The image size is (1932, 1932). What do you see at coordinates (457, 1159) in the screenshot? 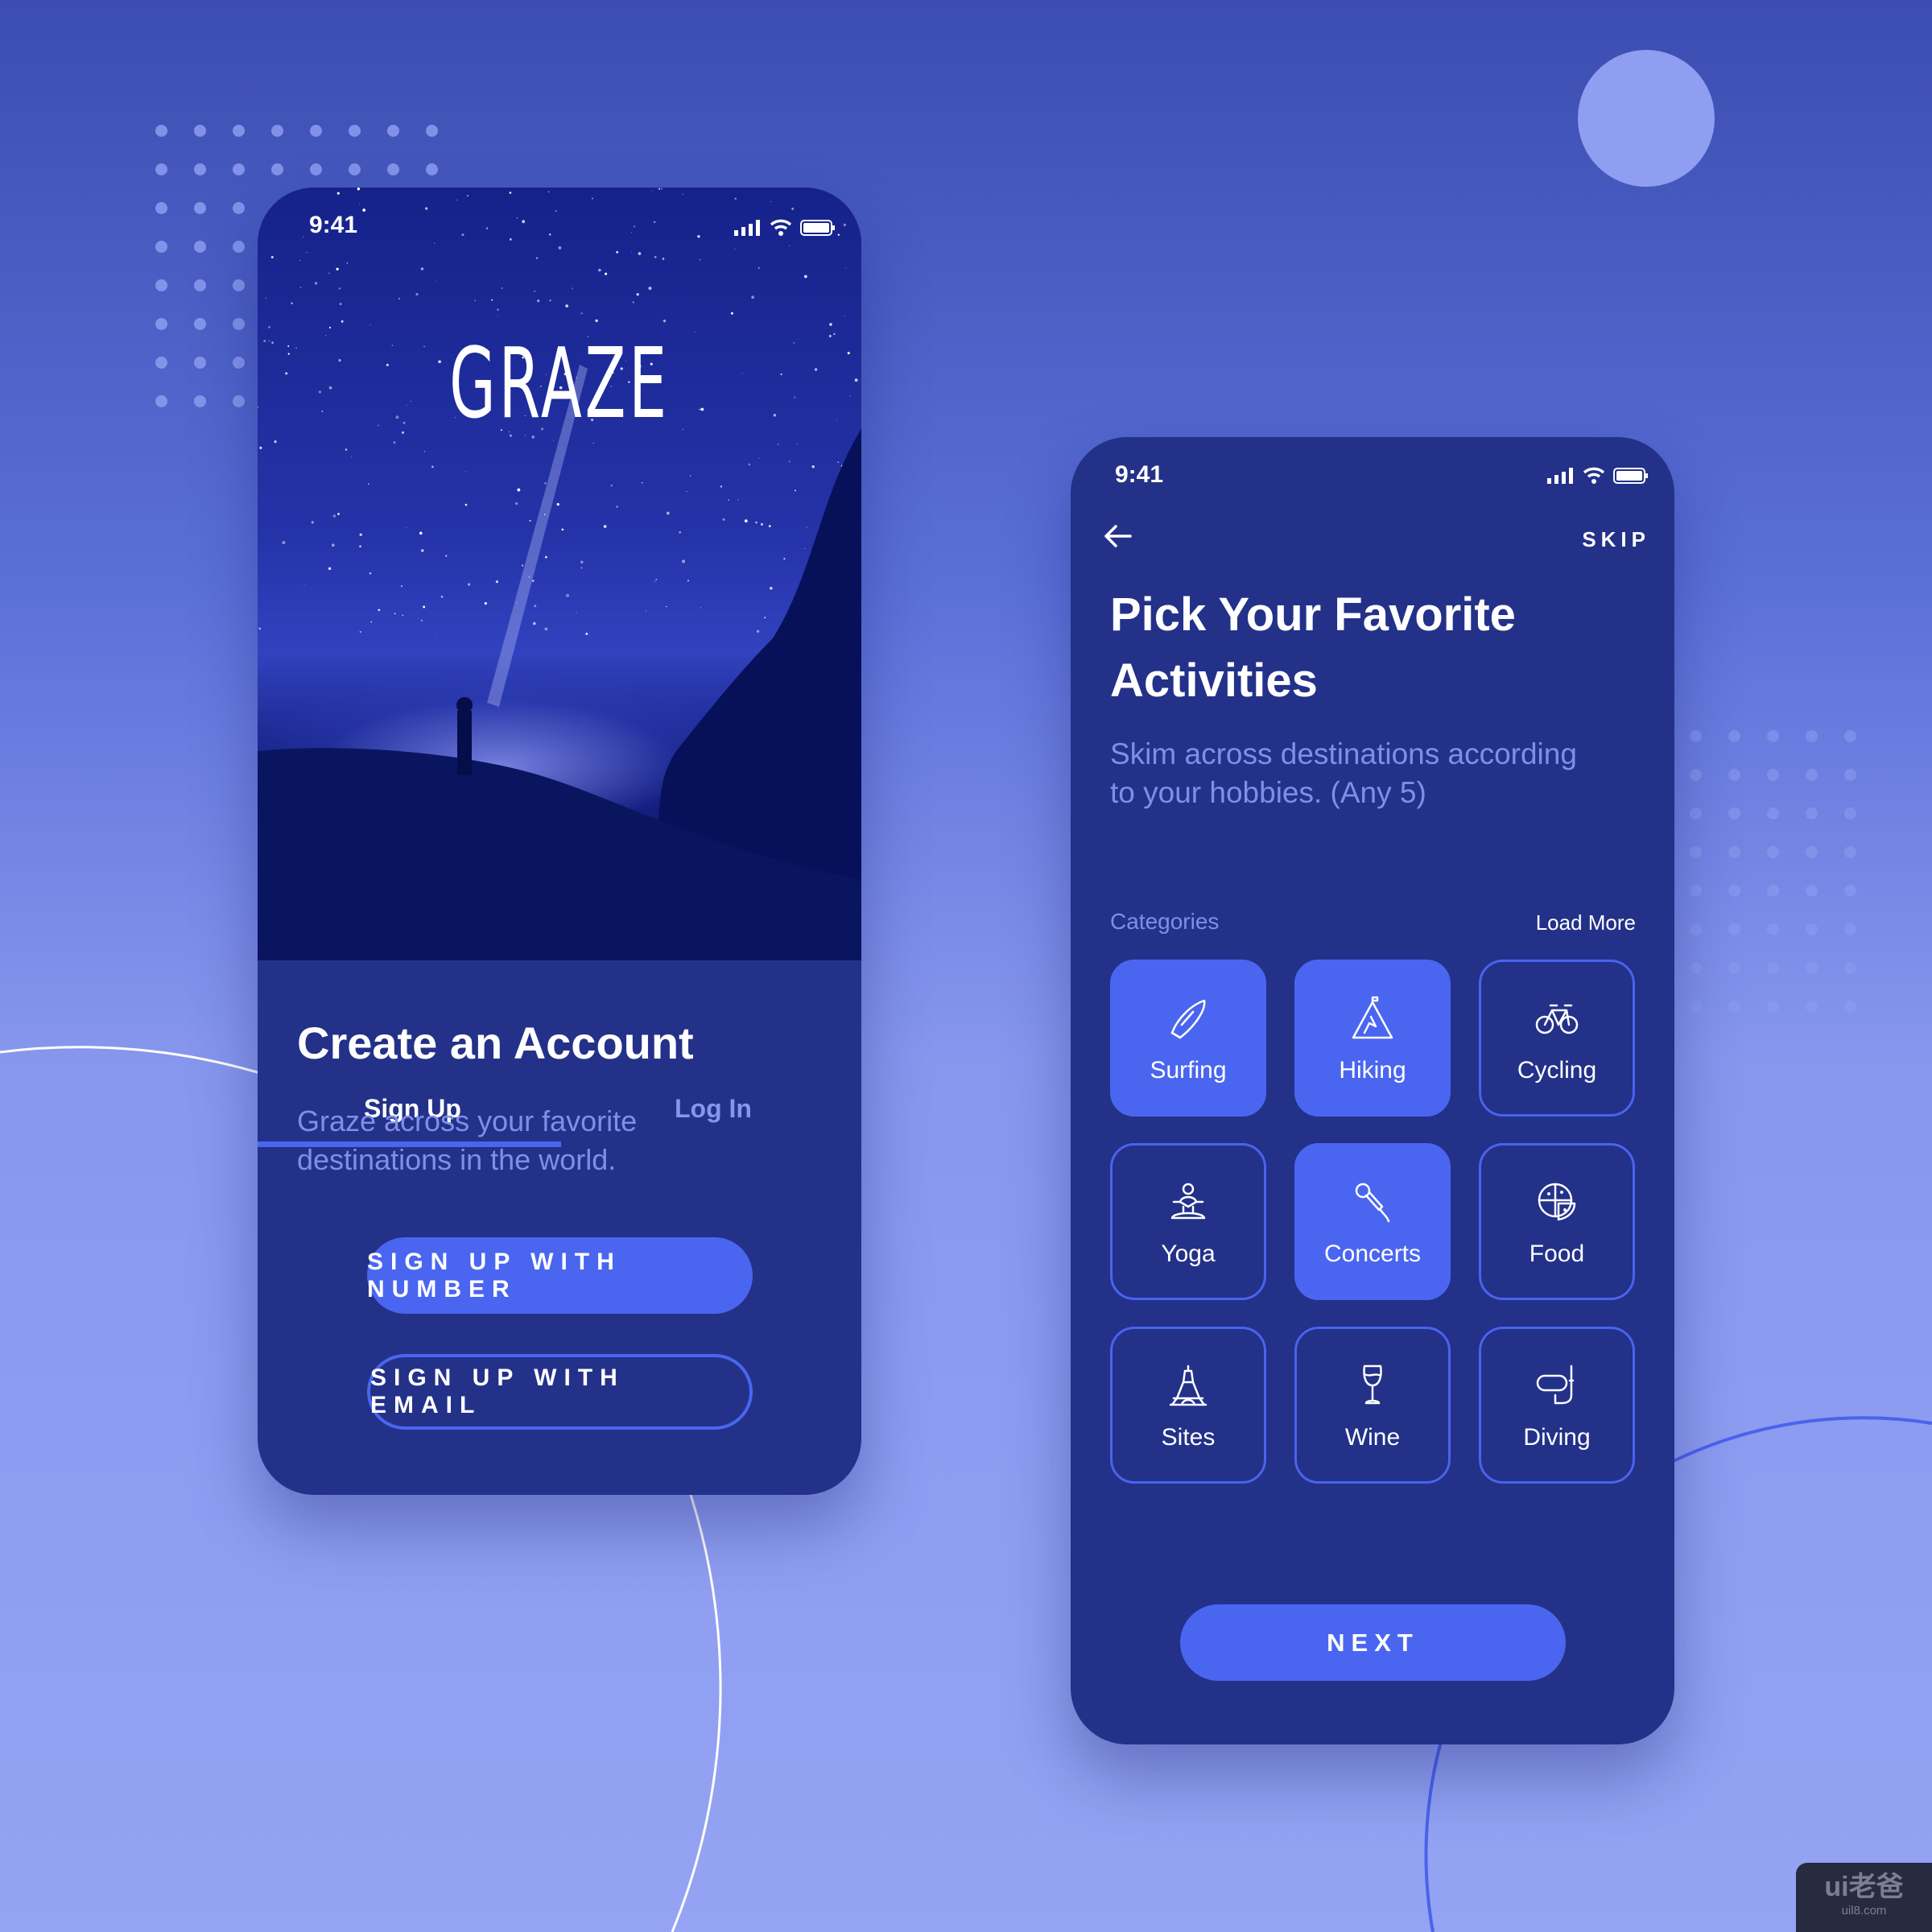
I see `subtitle-line: destinations in the world.` at bounding box center [457, 1159].